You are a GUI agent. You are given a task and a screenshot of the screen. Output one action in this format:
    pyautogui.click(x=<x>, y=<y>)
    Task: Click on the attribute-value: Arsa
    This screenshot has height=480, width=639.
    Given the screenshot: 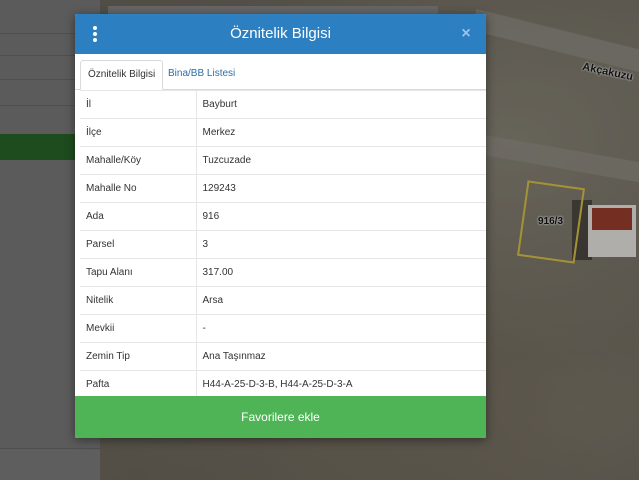 What is the action you would take?
    pyautogui.click(x=341, y=300)
    